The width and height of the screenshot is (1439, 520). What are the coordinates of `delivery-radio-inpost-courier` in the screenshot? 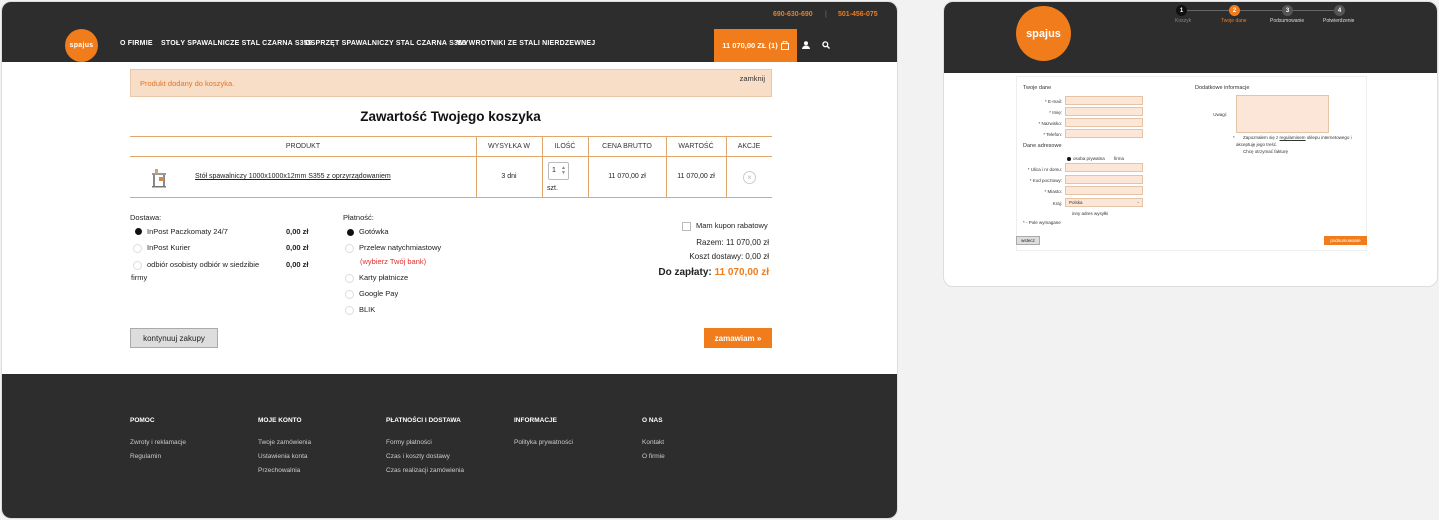 It's located at (137, 248).